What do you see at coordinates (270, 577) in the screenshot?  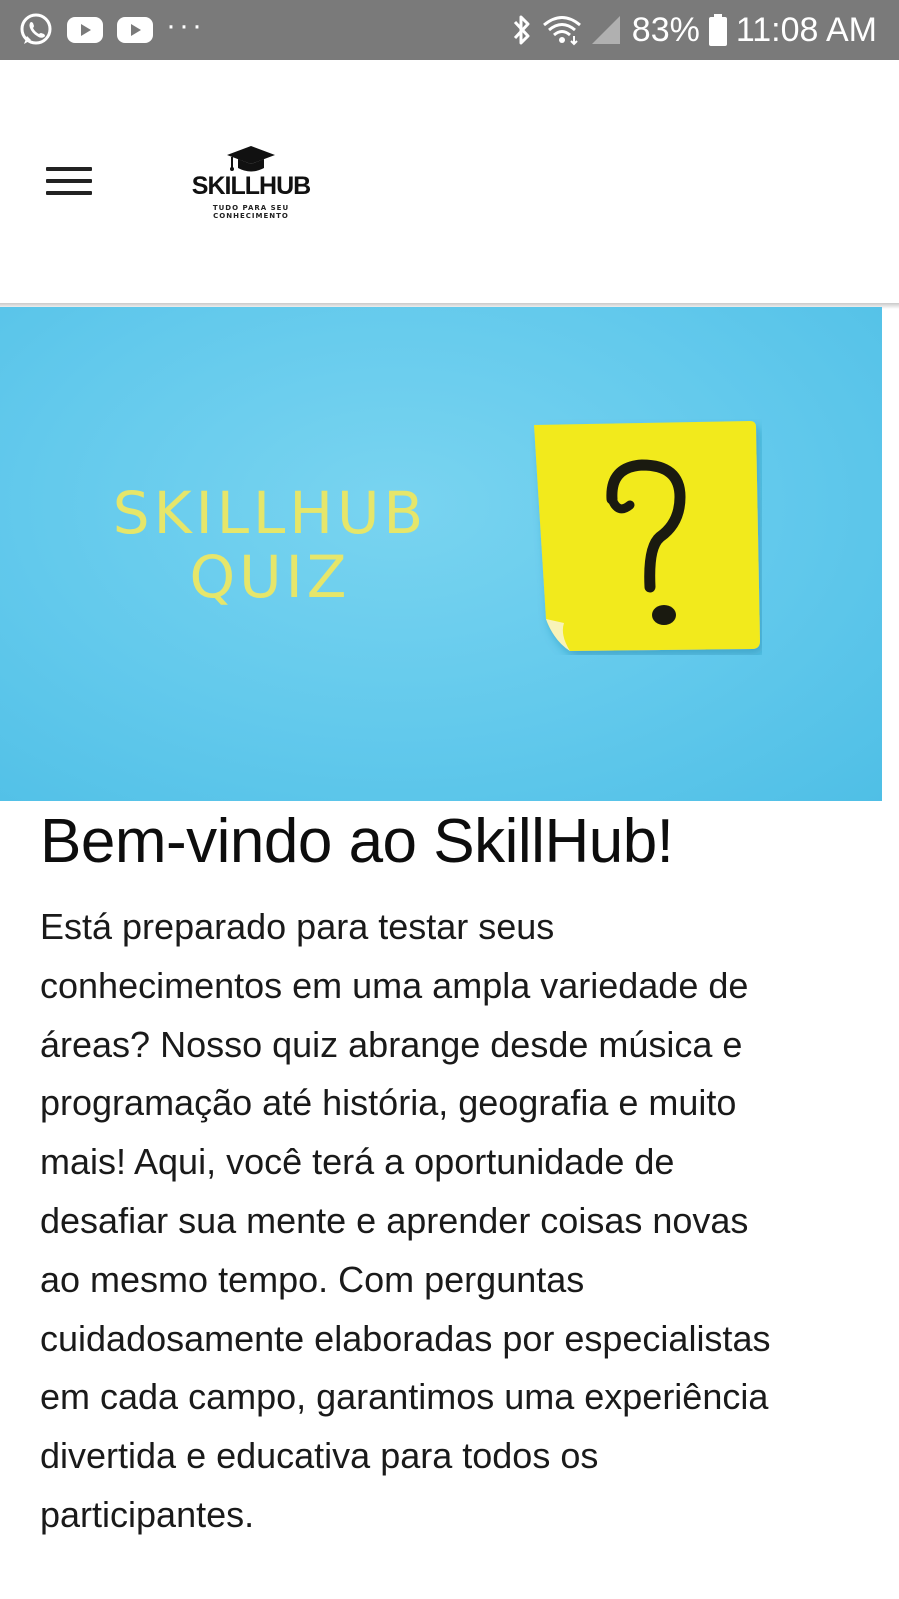 I see `hero-title-line: QUIZ` at bounding box center [270, 577].